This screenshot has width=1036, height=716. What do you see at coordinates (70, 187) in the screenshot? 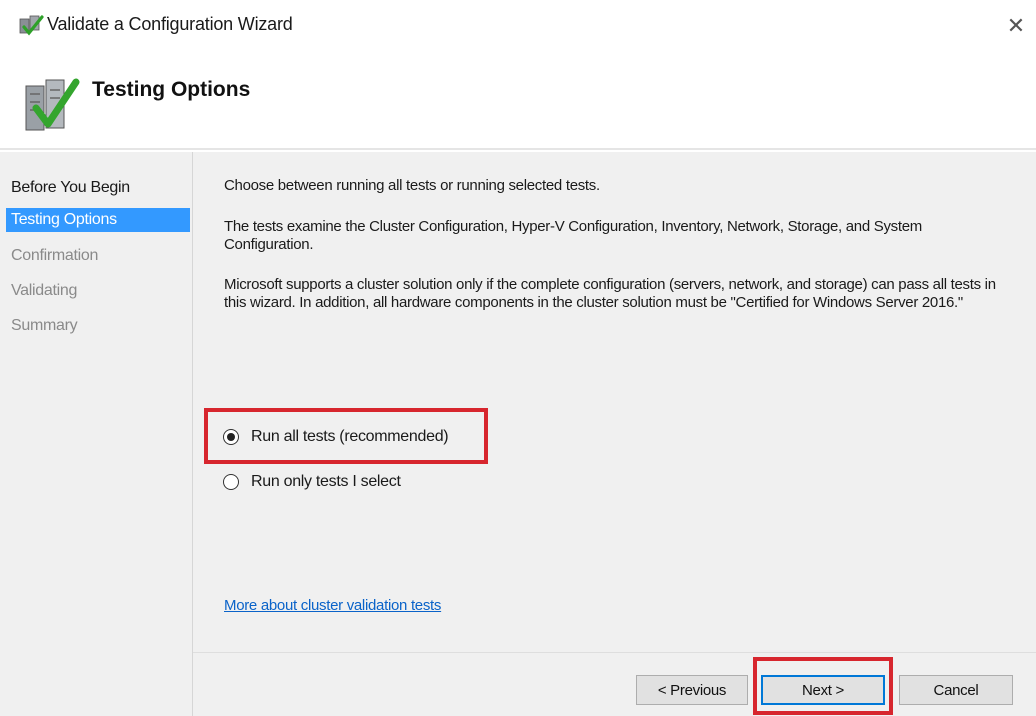
I see `sidebar-item-before-you-begin: Before You Begin` at bounding box center [70, 187].